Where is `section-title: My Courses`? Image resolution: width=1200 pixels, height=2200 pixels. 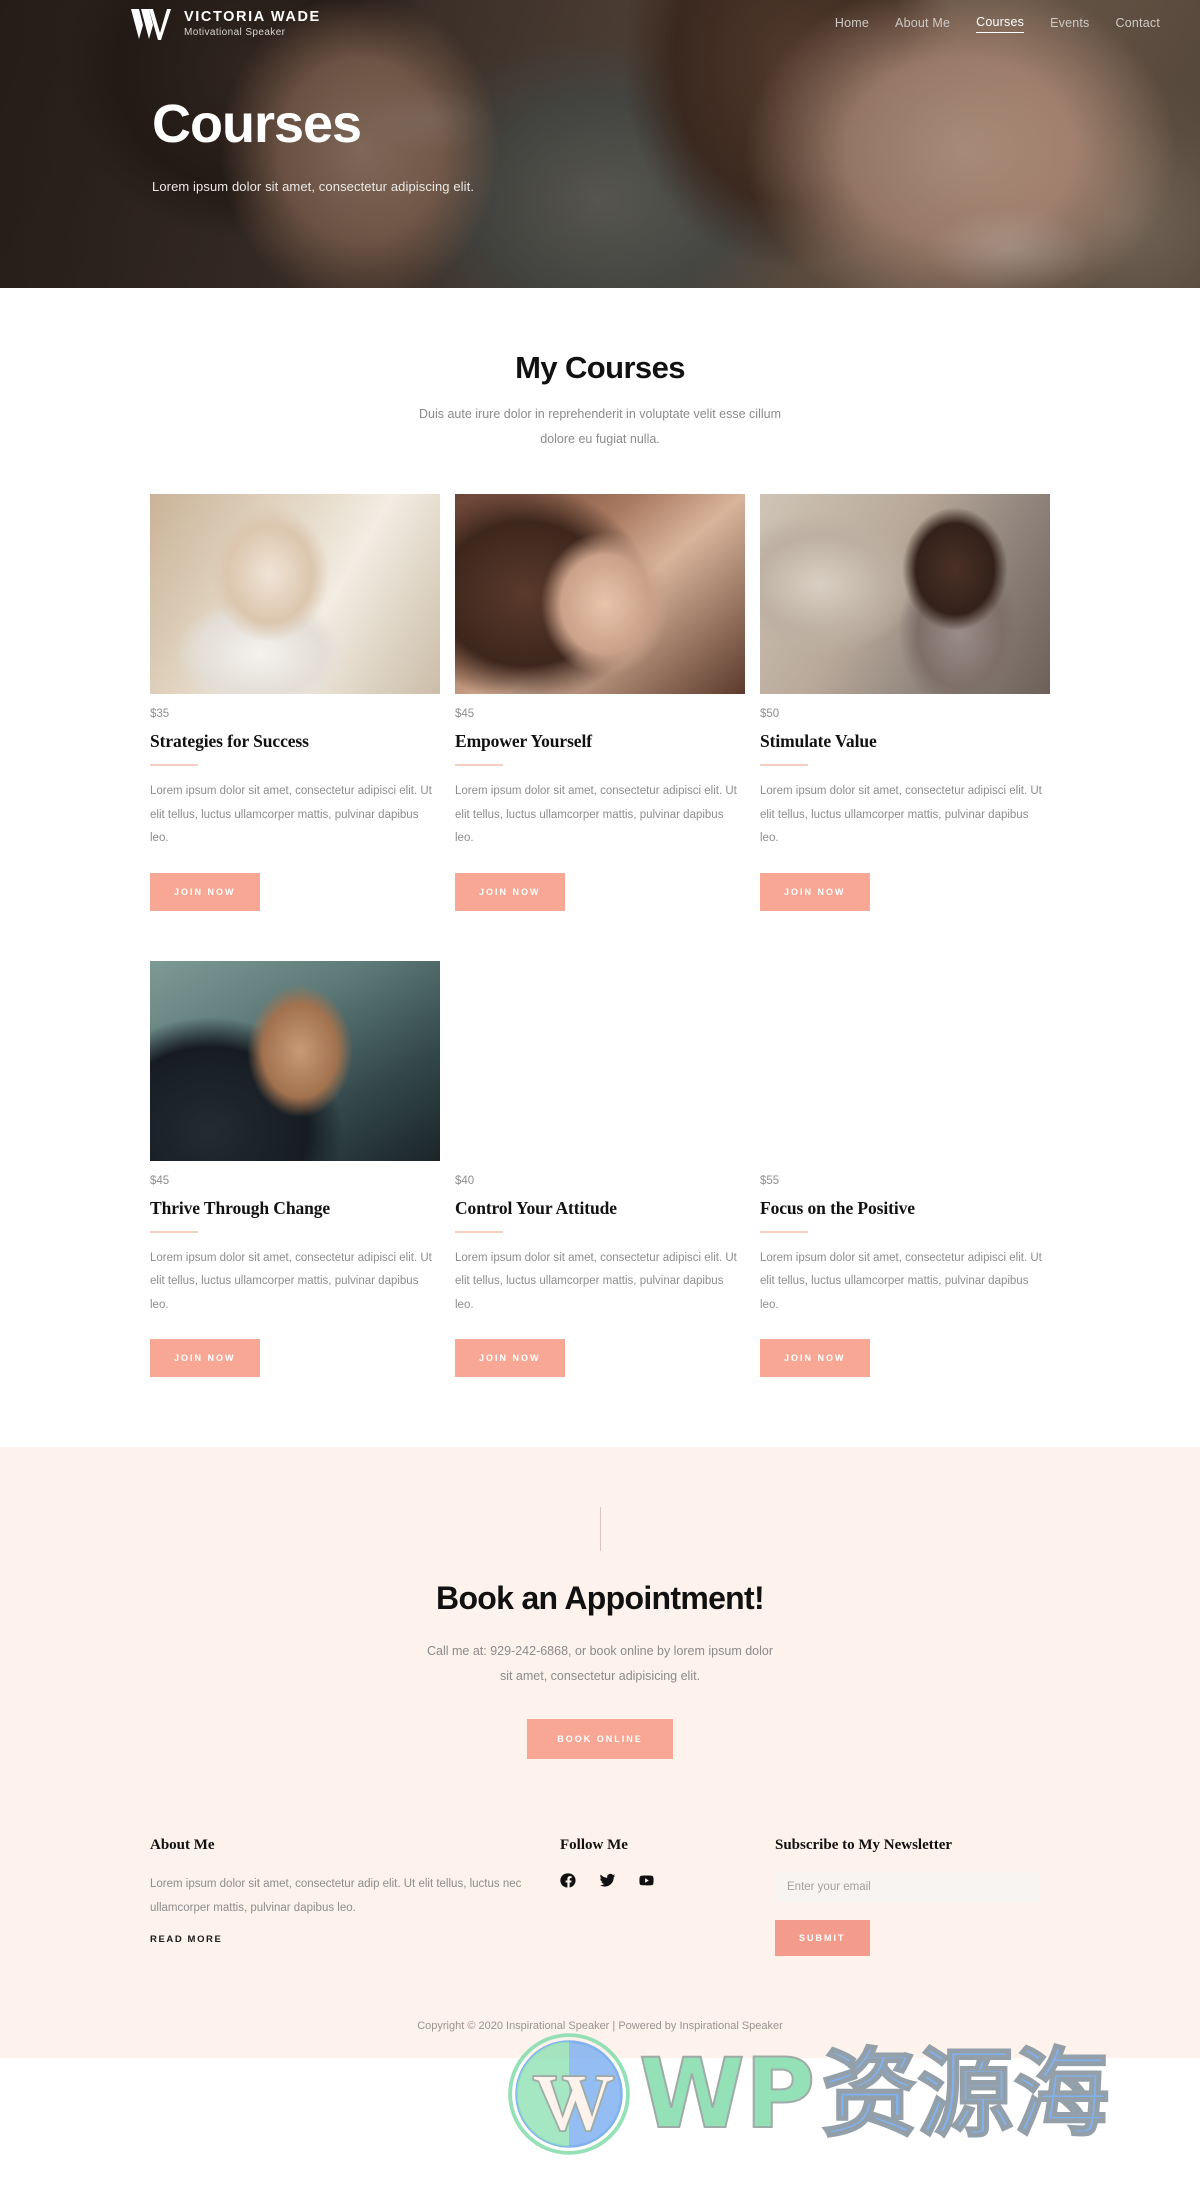
section-title: My Courses is located at coordinates (600, 367).